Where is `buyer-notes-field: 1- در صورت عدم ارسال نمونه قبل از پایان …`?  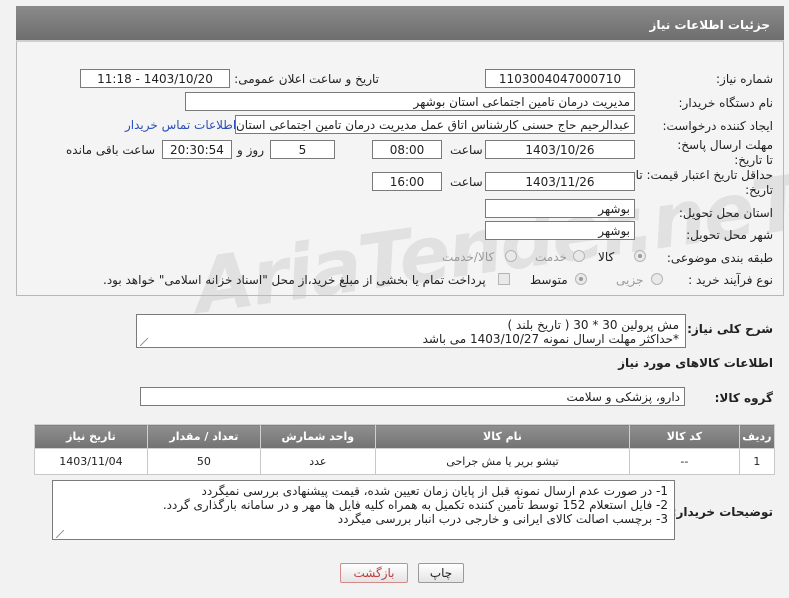
buyer-notes-field: 1- در صورت عدم ارسال نمونه قبل از پایان … is located at coordinates (363, 510).